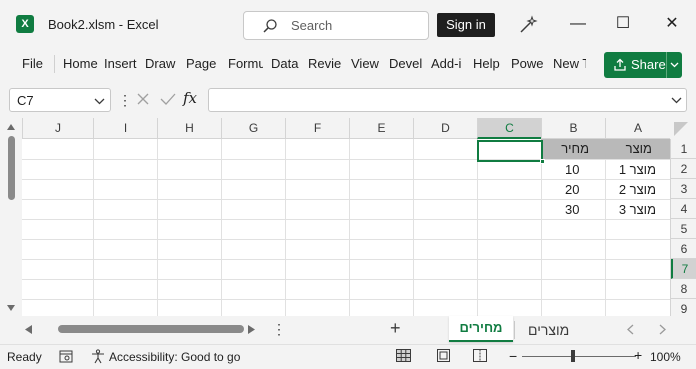 The image size is (696, 369). I want to click on column-header-h: H, so click(189, 128).